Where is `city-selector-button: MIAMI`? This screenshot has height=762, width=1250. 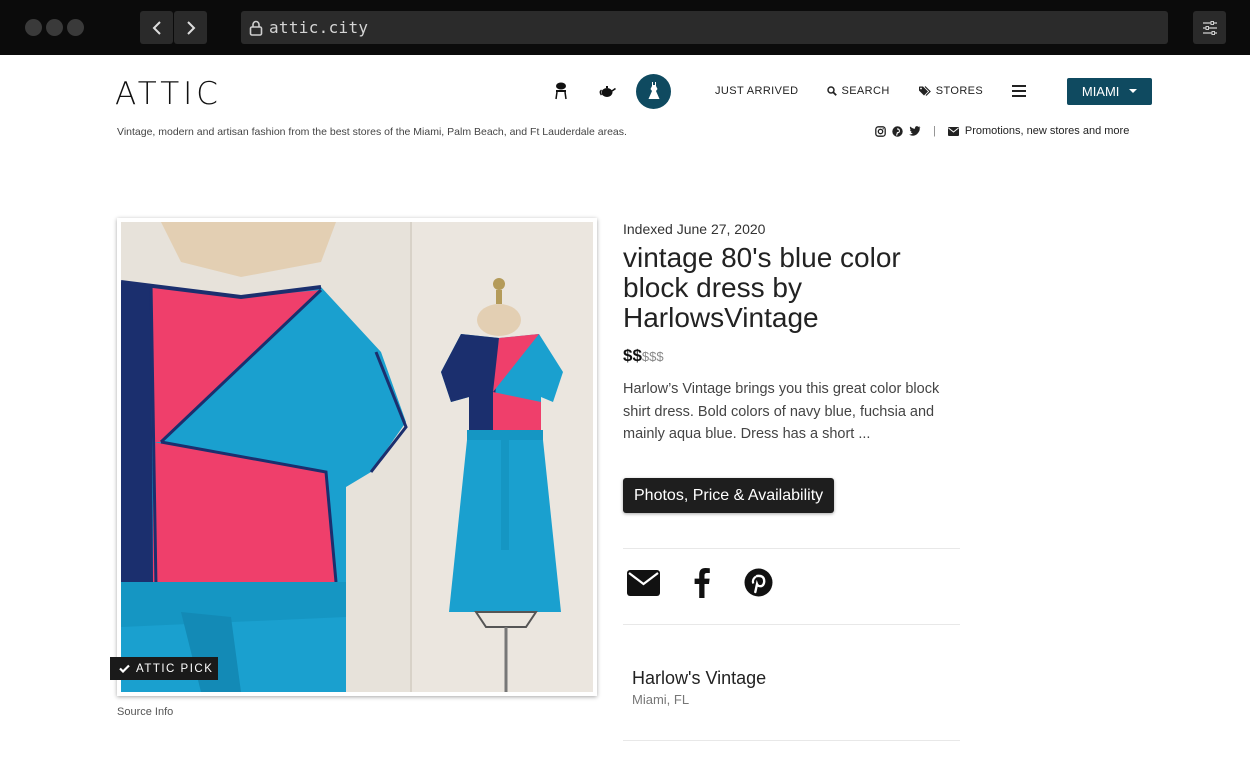 city-selector-button: MIAMI is located at coordinates (1110, 91).